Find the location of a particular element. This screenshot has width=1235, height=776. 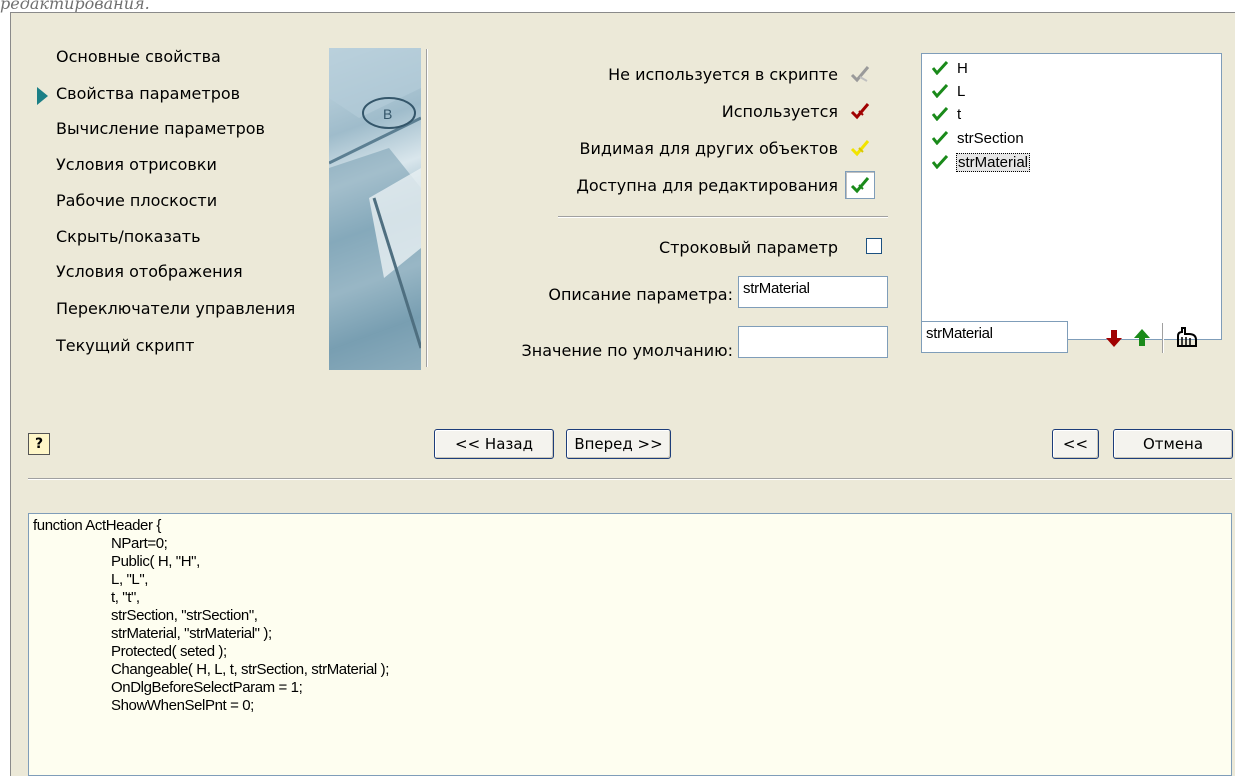

banner-illustration: B is located at coordinates (375, 209).